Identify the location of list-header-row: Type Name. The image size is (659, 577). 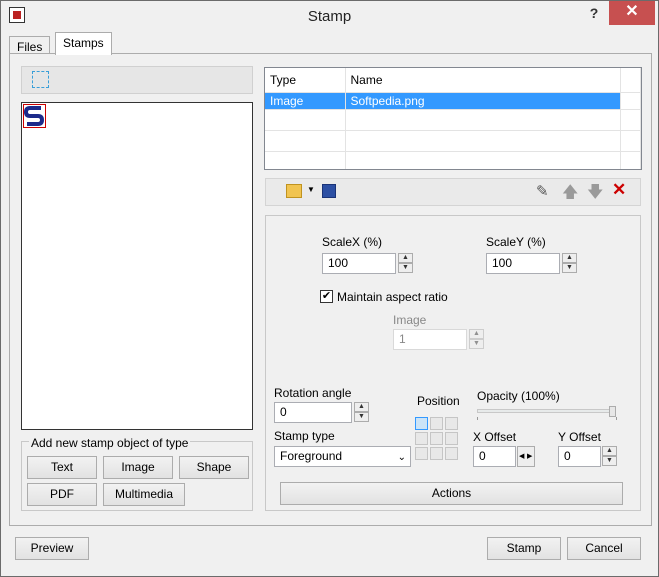
(453, 80).